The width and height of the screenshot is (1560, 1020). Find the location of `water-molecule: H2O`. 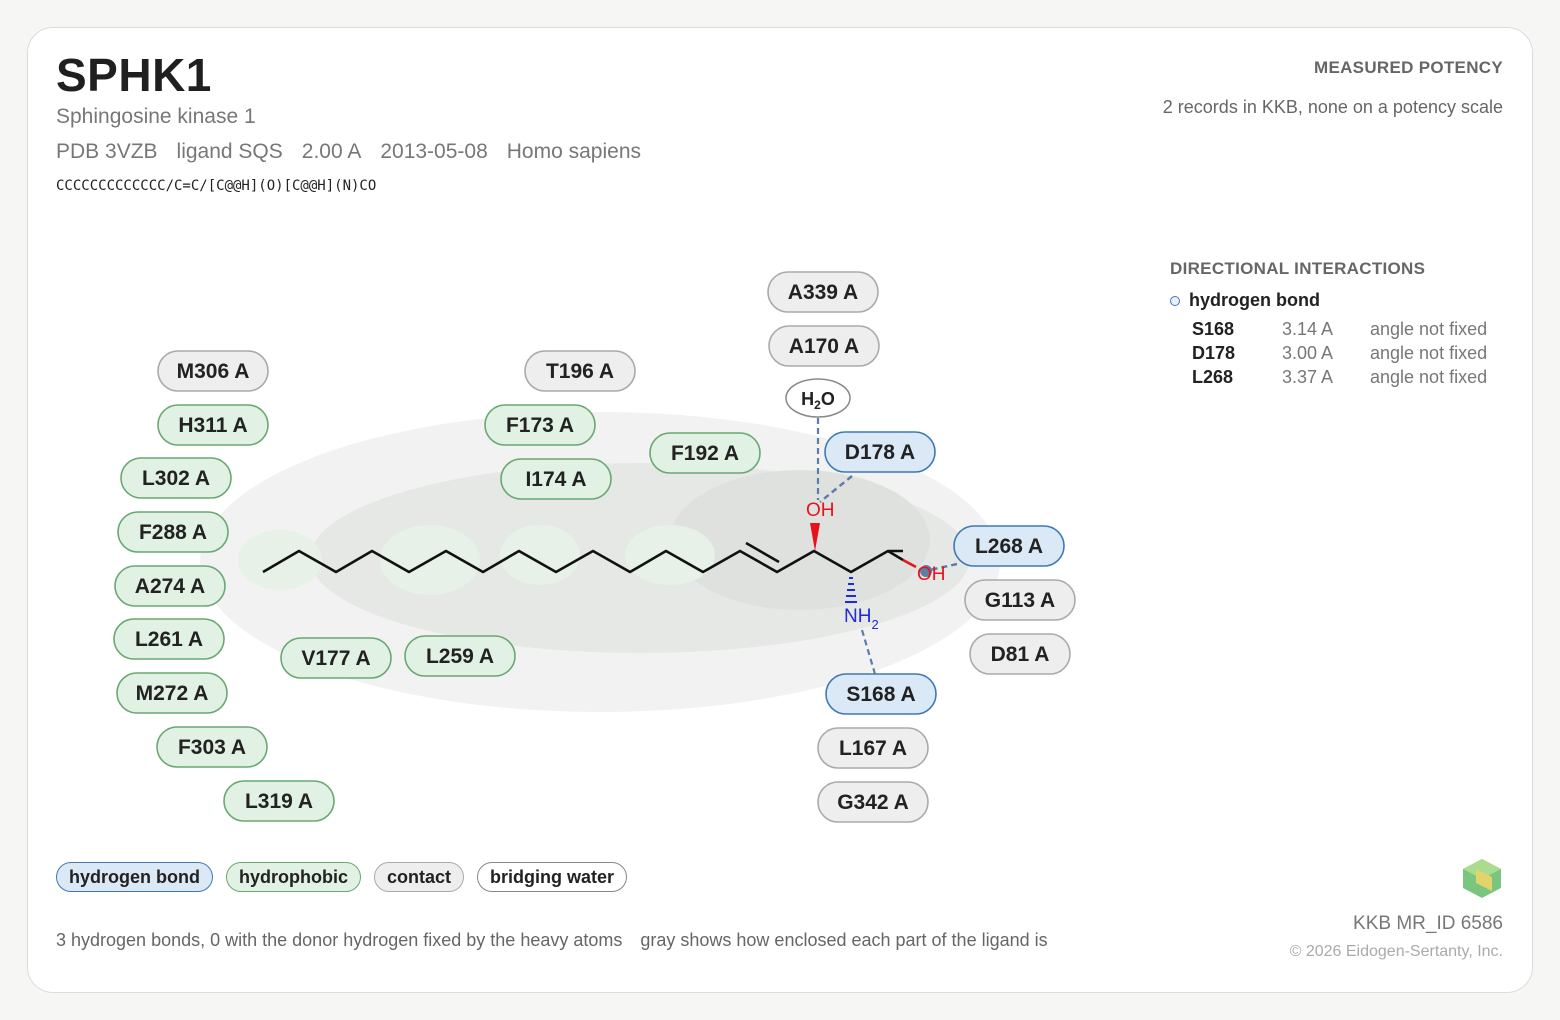

water-molecule: H2O is located at coordinates (818, 398).